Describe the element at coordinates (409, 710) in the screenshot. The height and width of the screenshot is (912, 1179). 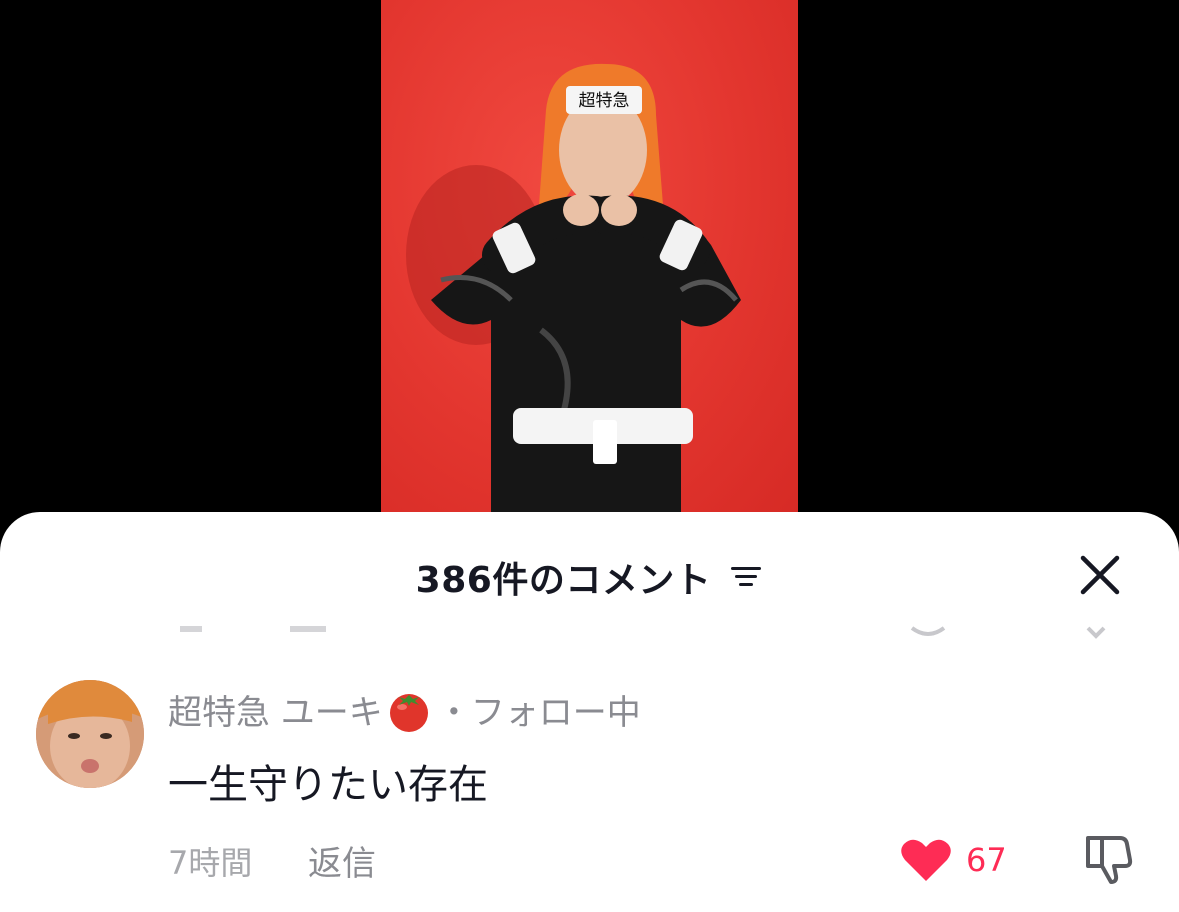
I see `tomato-icon` at that location.